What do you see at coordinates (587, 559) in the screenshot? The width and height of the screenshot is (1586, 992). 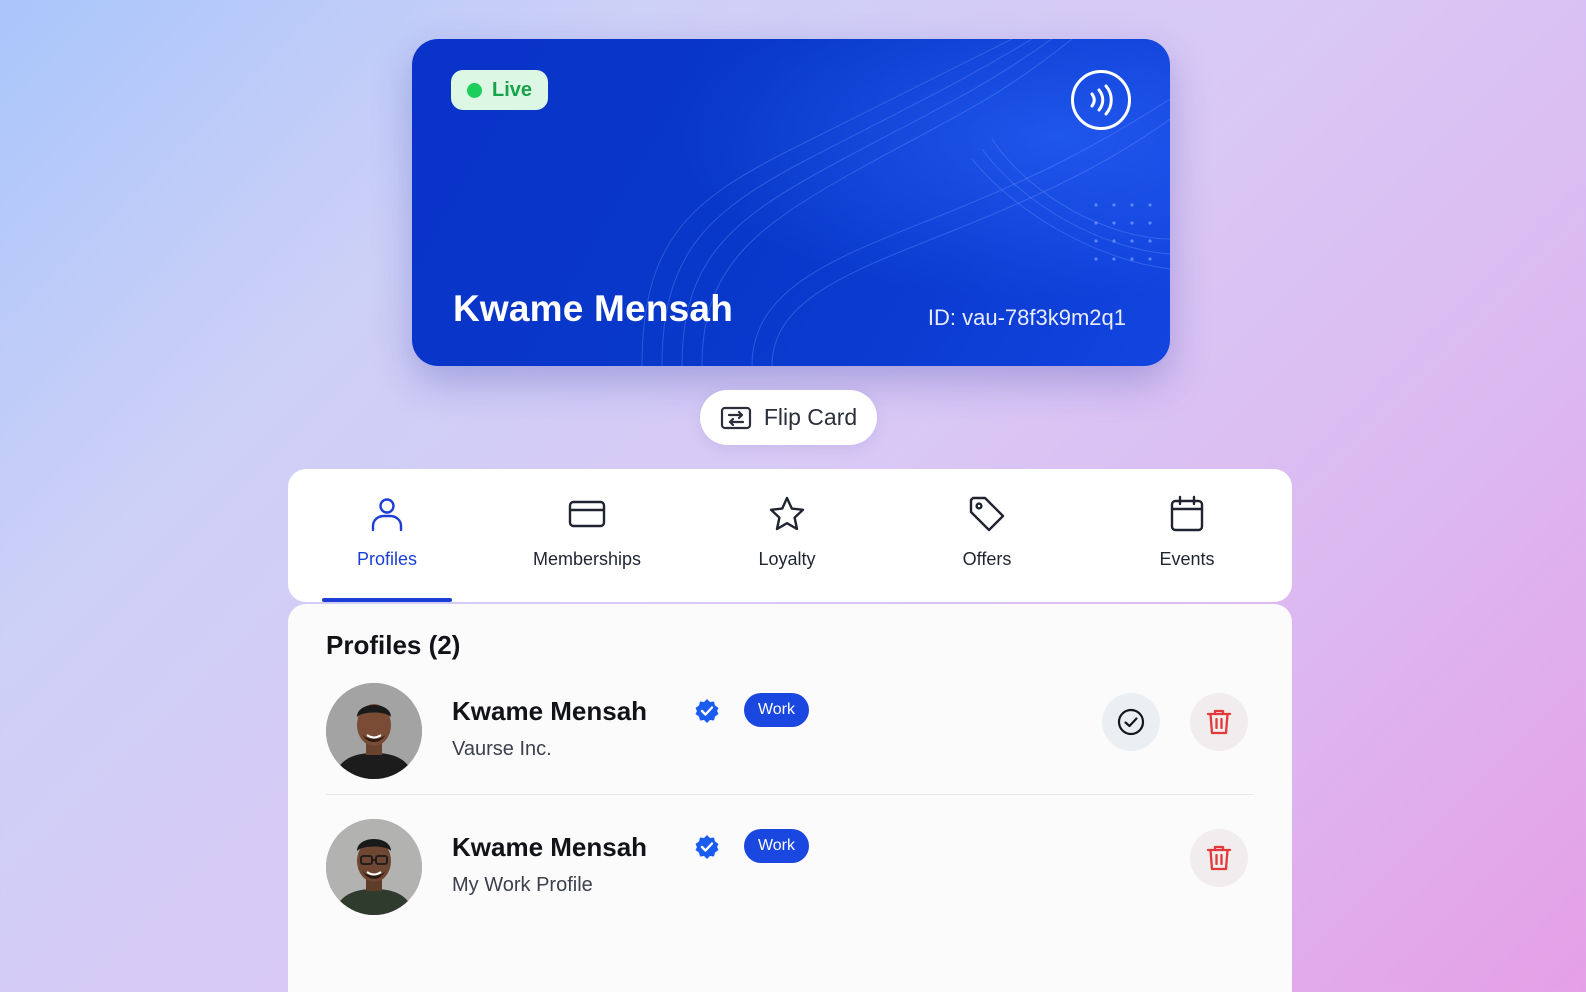 I see `tab-label: Memberships` at bounding box center [587, 559].